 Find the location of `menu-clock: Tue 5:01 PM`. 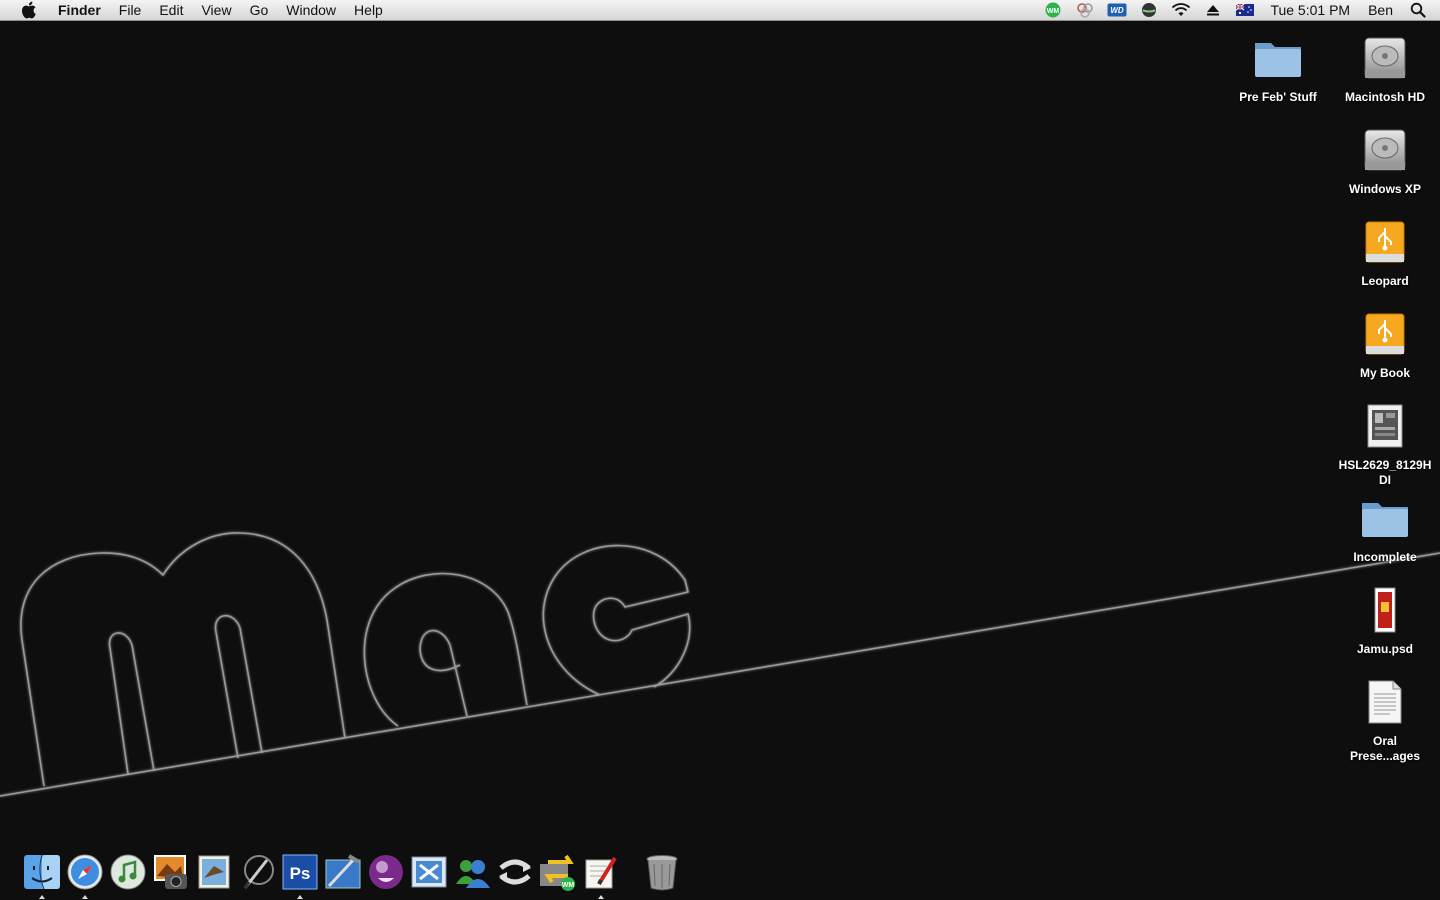

menu-clock: Tue 5:01 PM is located at coordinates (1310, 10).